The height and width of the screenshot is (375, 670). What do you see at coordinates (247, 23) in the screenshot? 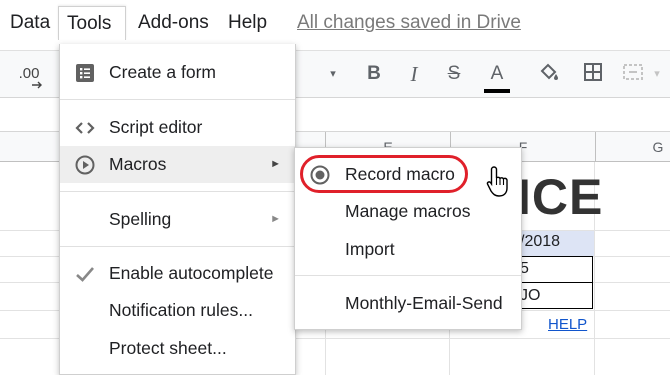
I see `menu-help: Help` at bounding box center [247, 23].